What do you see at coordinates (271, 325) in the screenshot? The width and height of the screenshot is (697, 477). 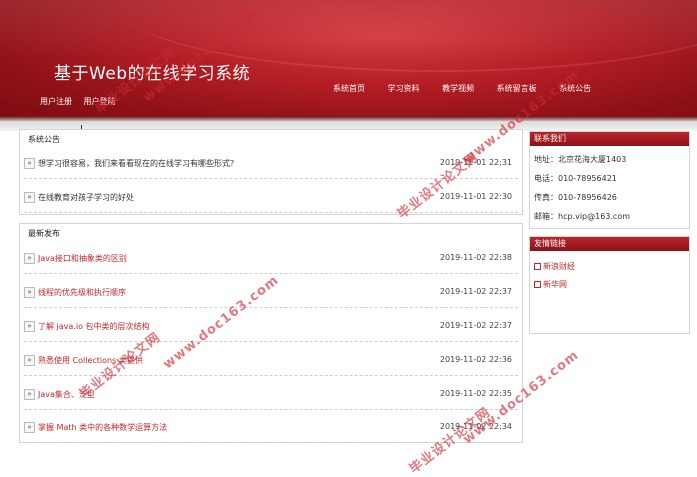 I see `list-item: » 了解 java.io 包中类的层次结构 2019-11-02 22:37` at bounding box center [271, 325].